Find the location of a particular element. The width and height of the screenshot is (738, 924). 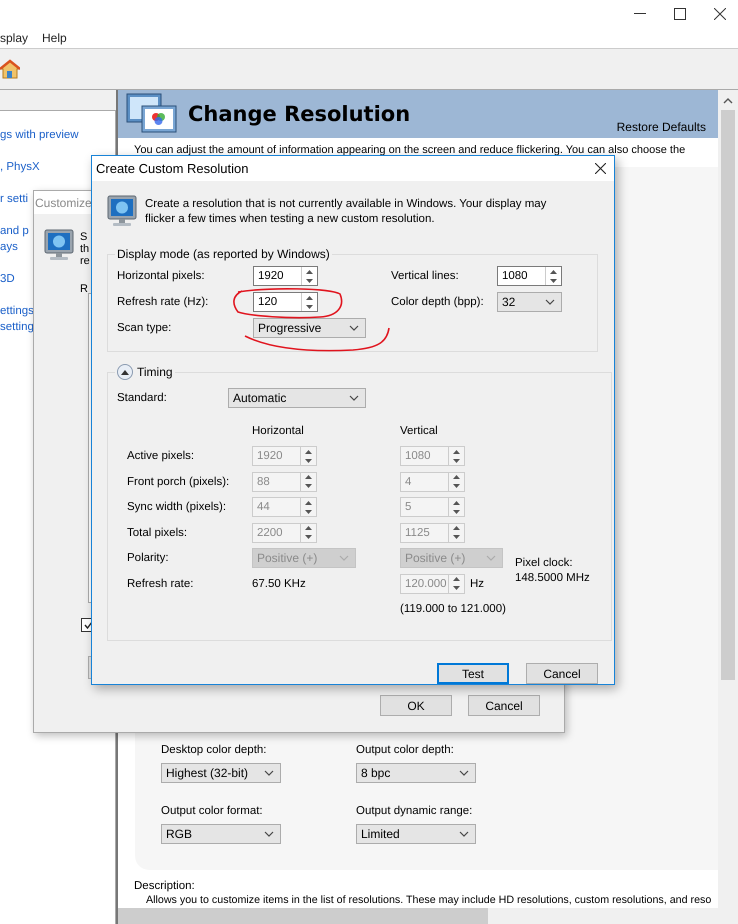

dropdown: Limited is located at coordinates (416, 834).